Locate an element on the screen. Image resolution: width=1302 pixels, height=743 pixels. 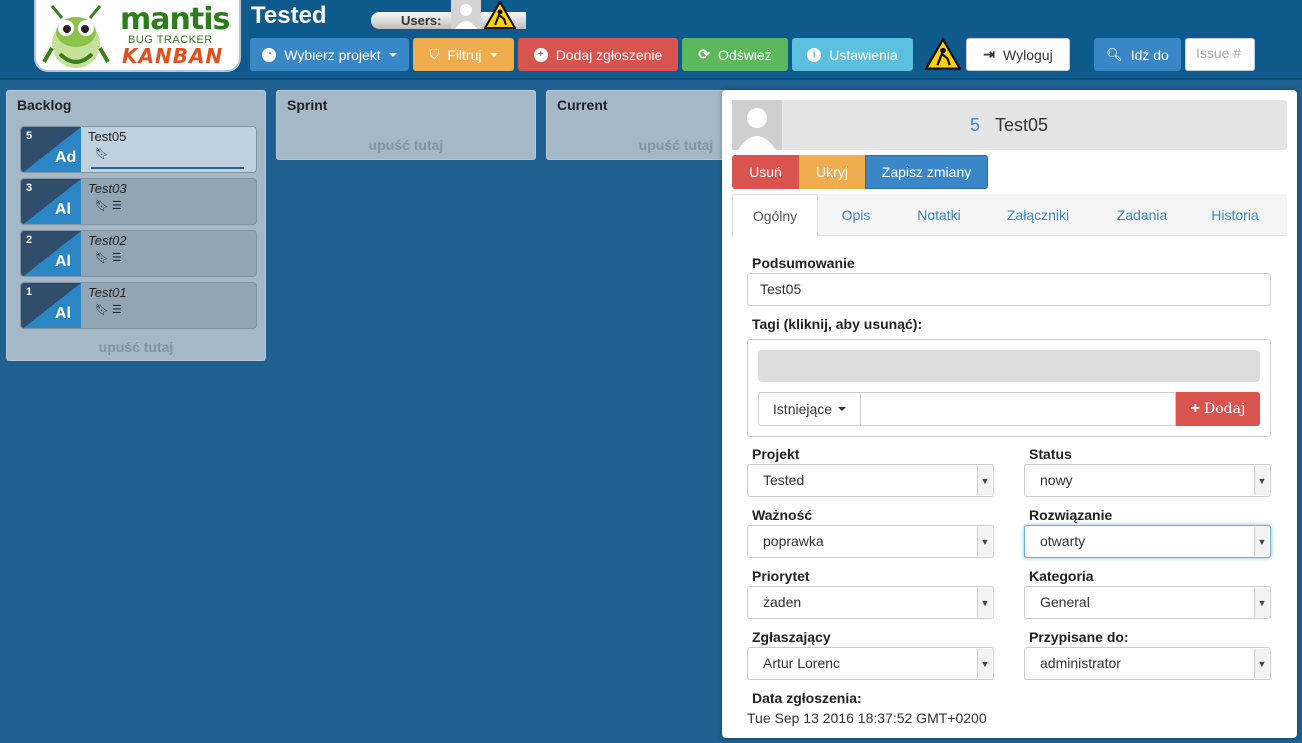
card-id: 3 is located at coordinates (29, 188).